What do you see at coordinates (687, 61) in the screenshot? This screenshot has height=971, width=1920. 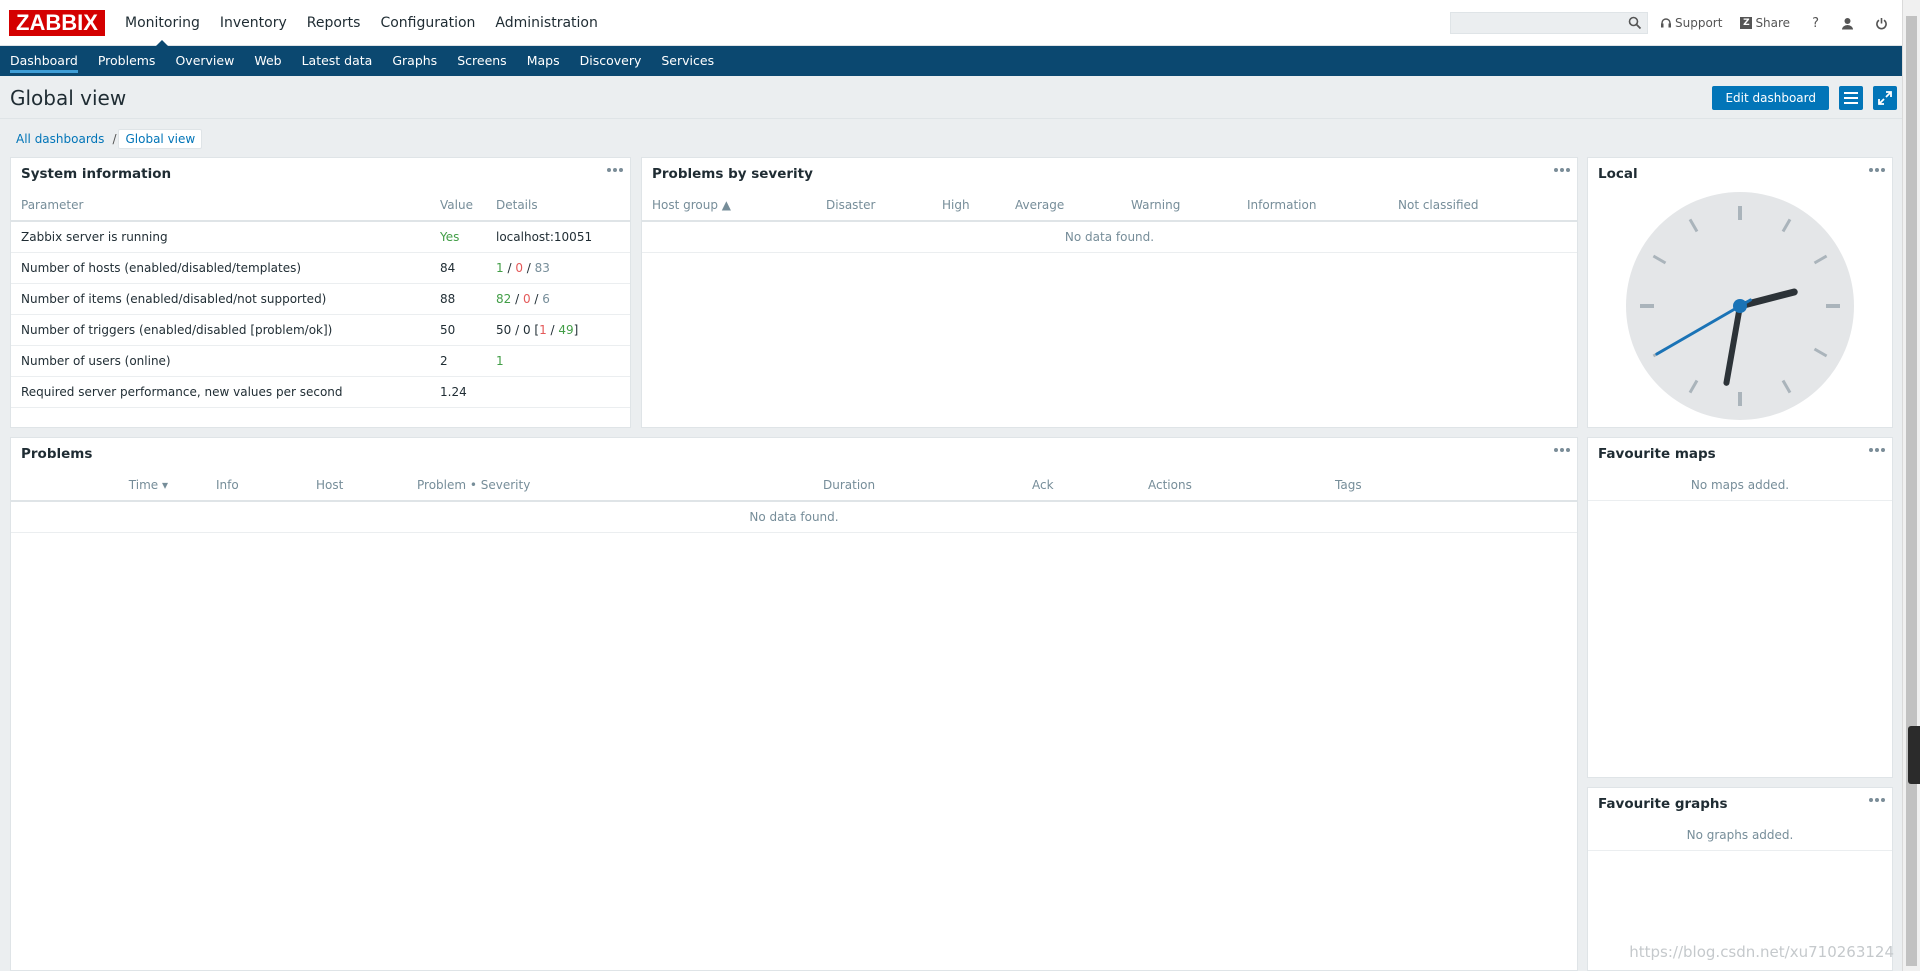 I see `submenu-services: Services` at bounding box center [687, 61].